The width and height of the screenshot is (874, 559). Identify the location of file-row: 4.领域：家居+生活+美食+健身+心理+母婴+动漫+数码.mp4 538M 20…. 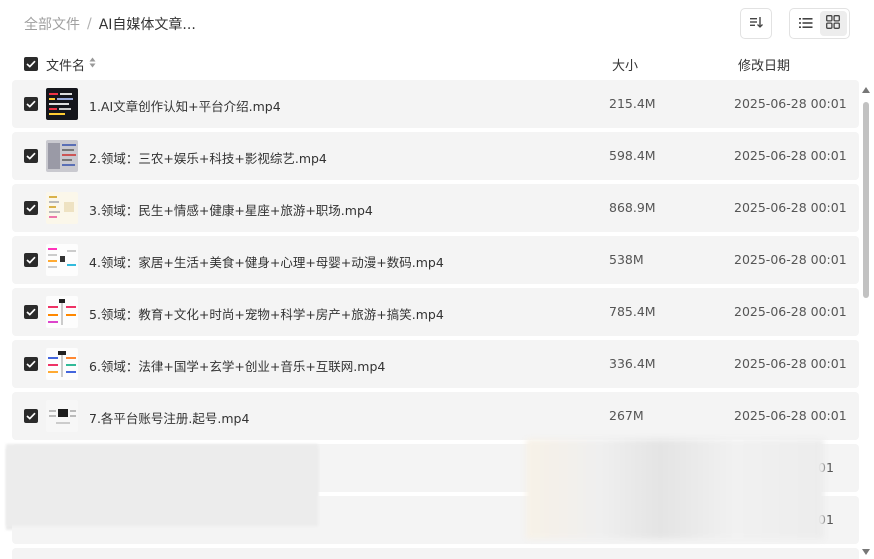
(435, 260).